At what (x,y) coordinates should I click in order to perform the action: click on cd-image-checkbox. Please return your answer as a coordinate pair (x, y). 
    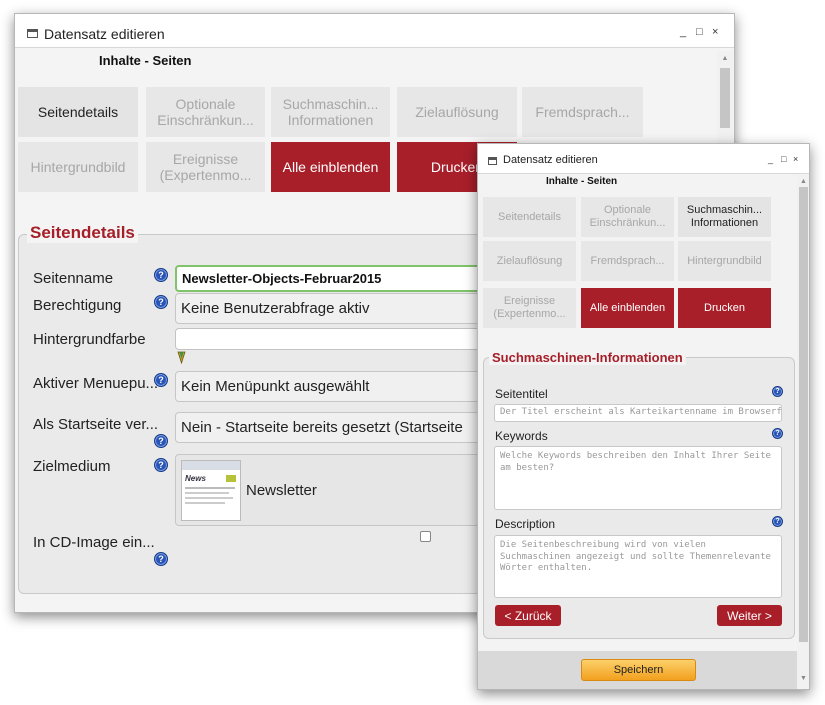
    Looking at the image, I should click on (425, 536).